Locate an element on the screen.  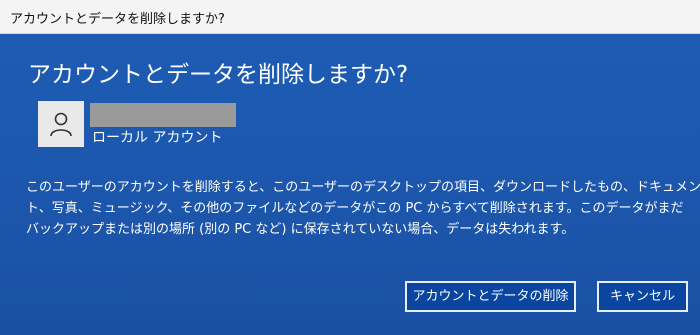
avatar is located at coordinates (61, 124).